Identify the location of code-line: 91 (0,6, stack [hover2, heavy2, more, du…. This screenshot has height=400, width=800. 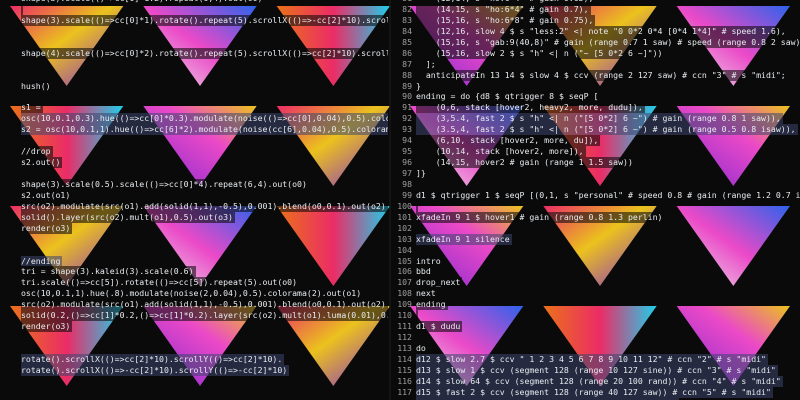
(597, 108).